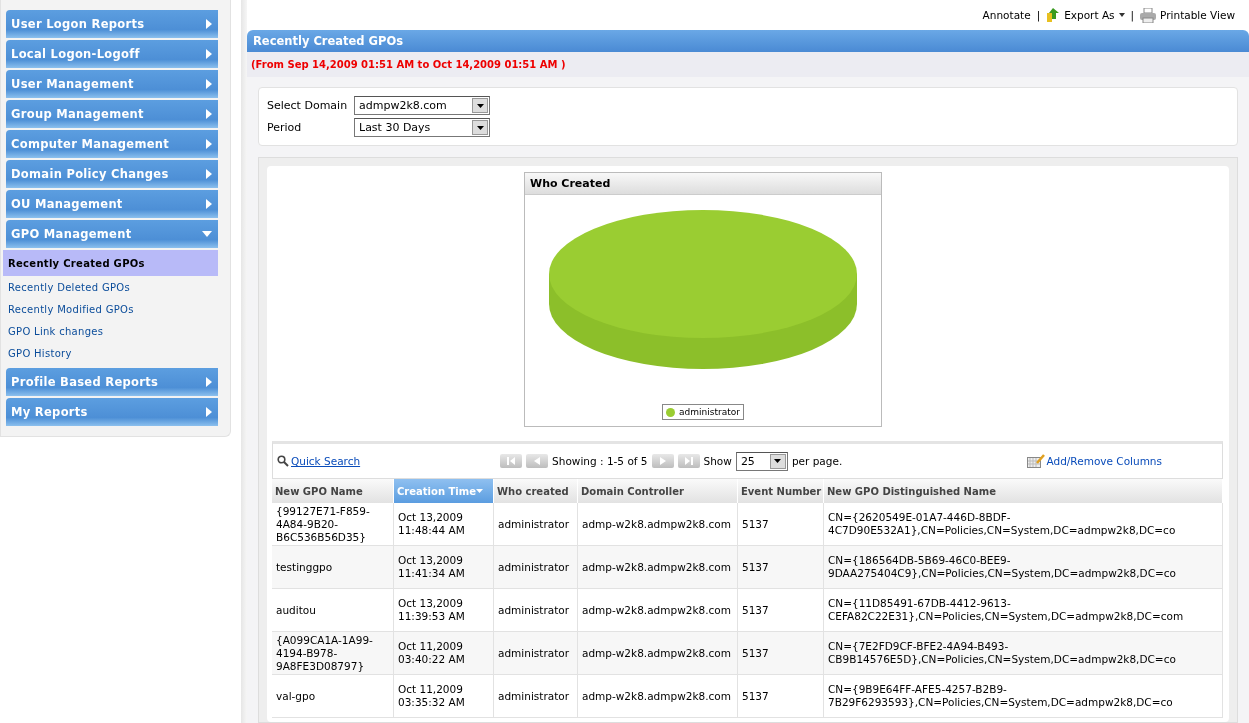 This screenshot has height=723, width=1249. What do you see at coordinates (1148, 15) in the screenshot?
I see `printer-icon` at bounding box center [1148, 15].